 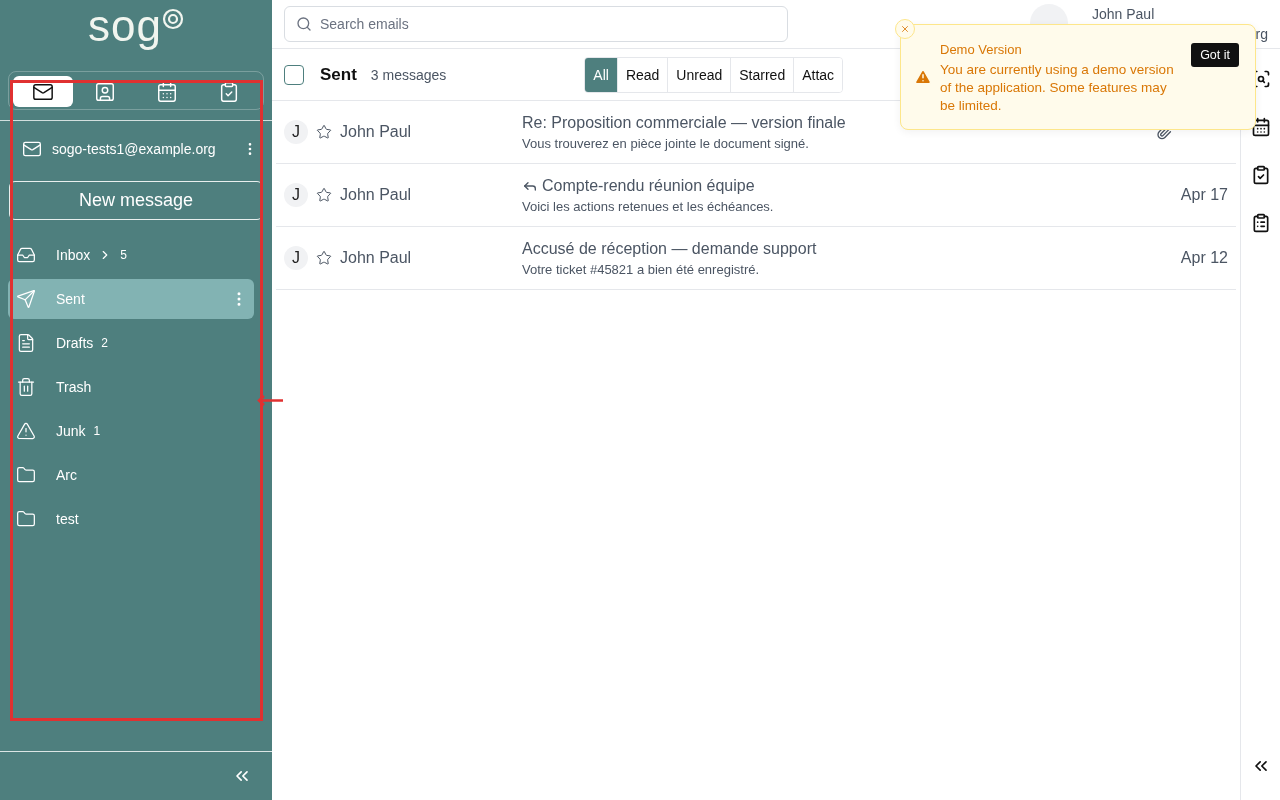 I want to click on inbox-icon, so click(x=26, y=255).